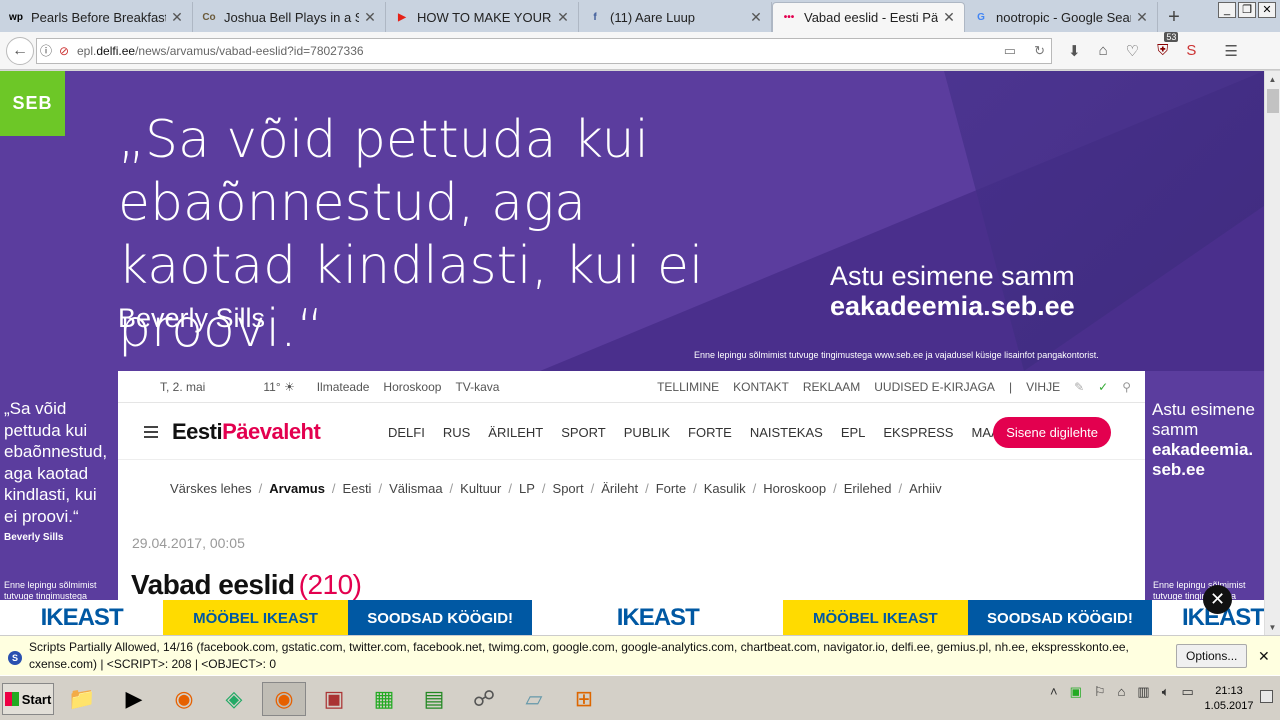 This screenshot has width=1280, height=720. What do you see at coordinates (1126, 387) in the screenshot?
I see `search-icon: ⚲` at bounding box center [1126, 387].